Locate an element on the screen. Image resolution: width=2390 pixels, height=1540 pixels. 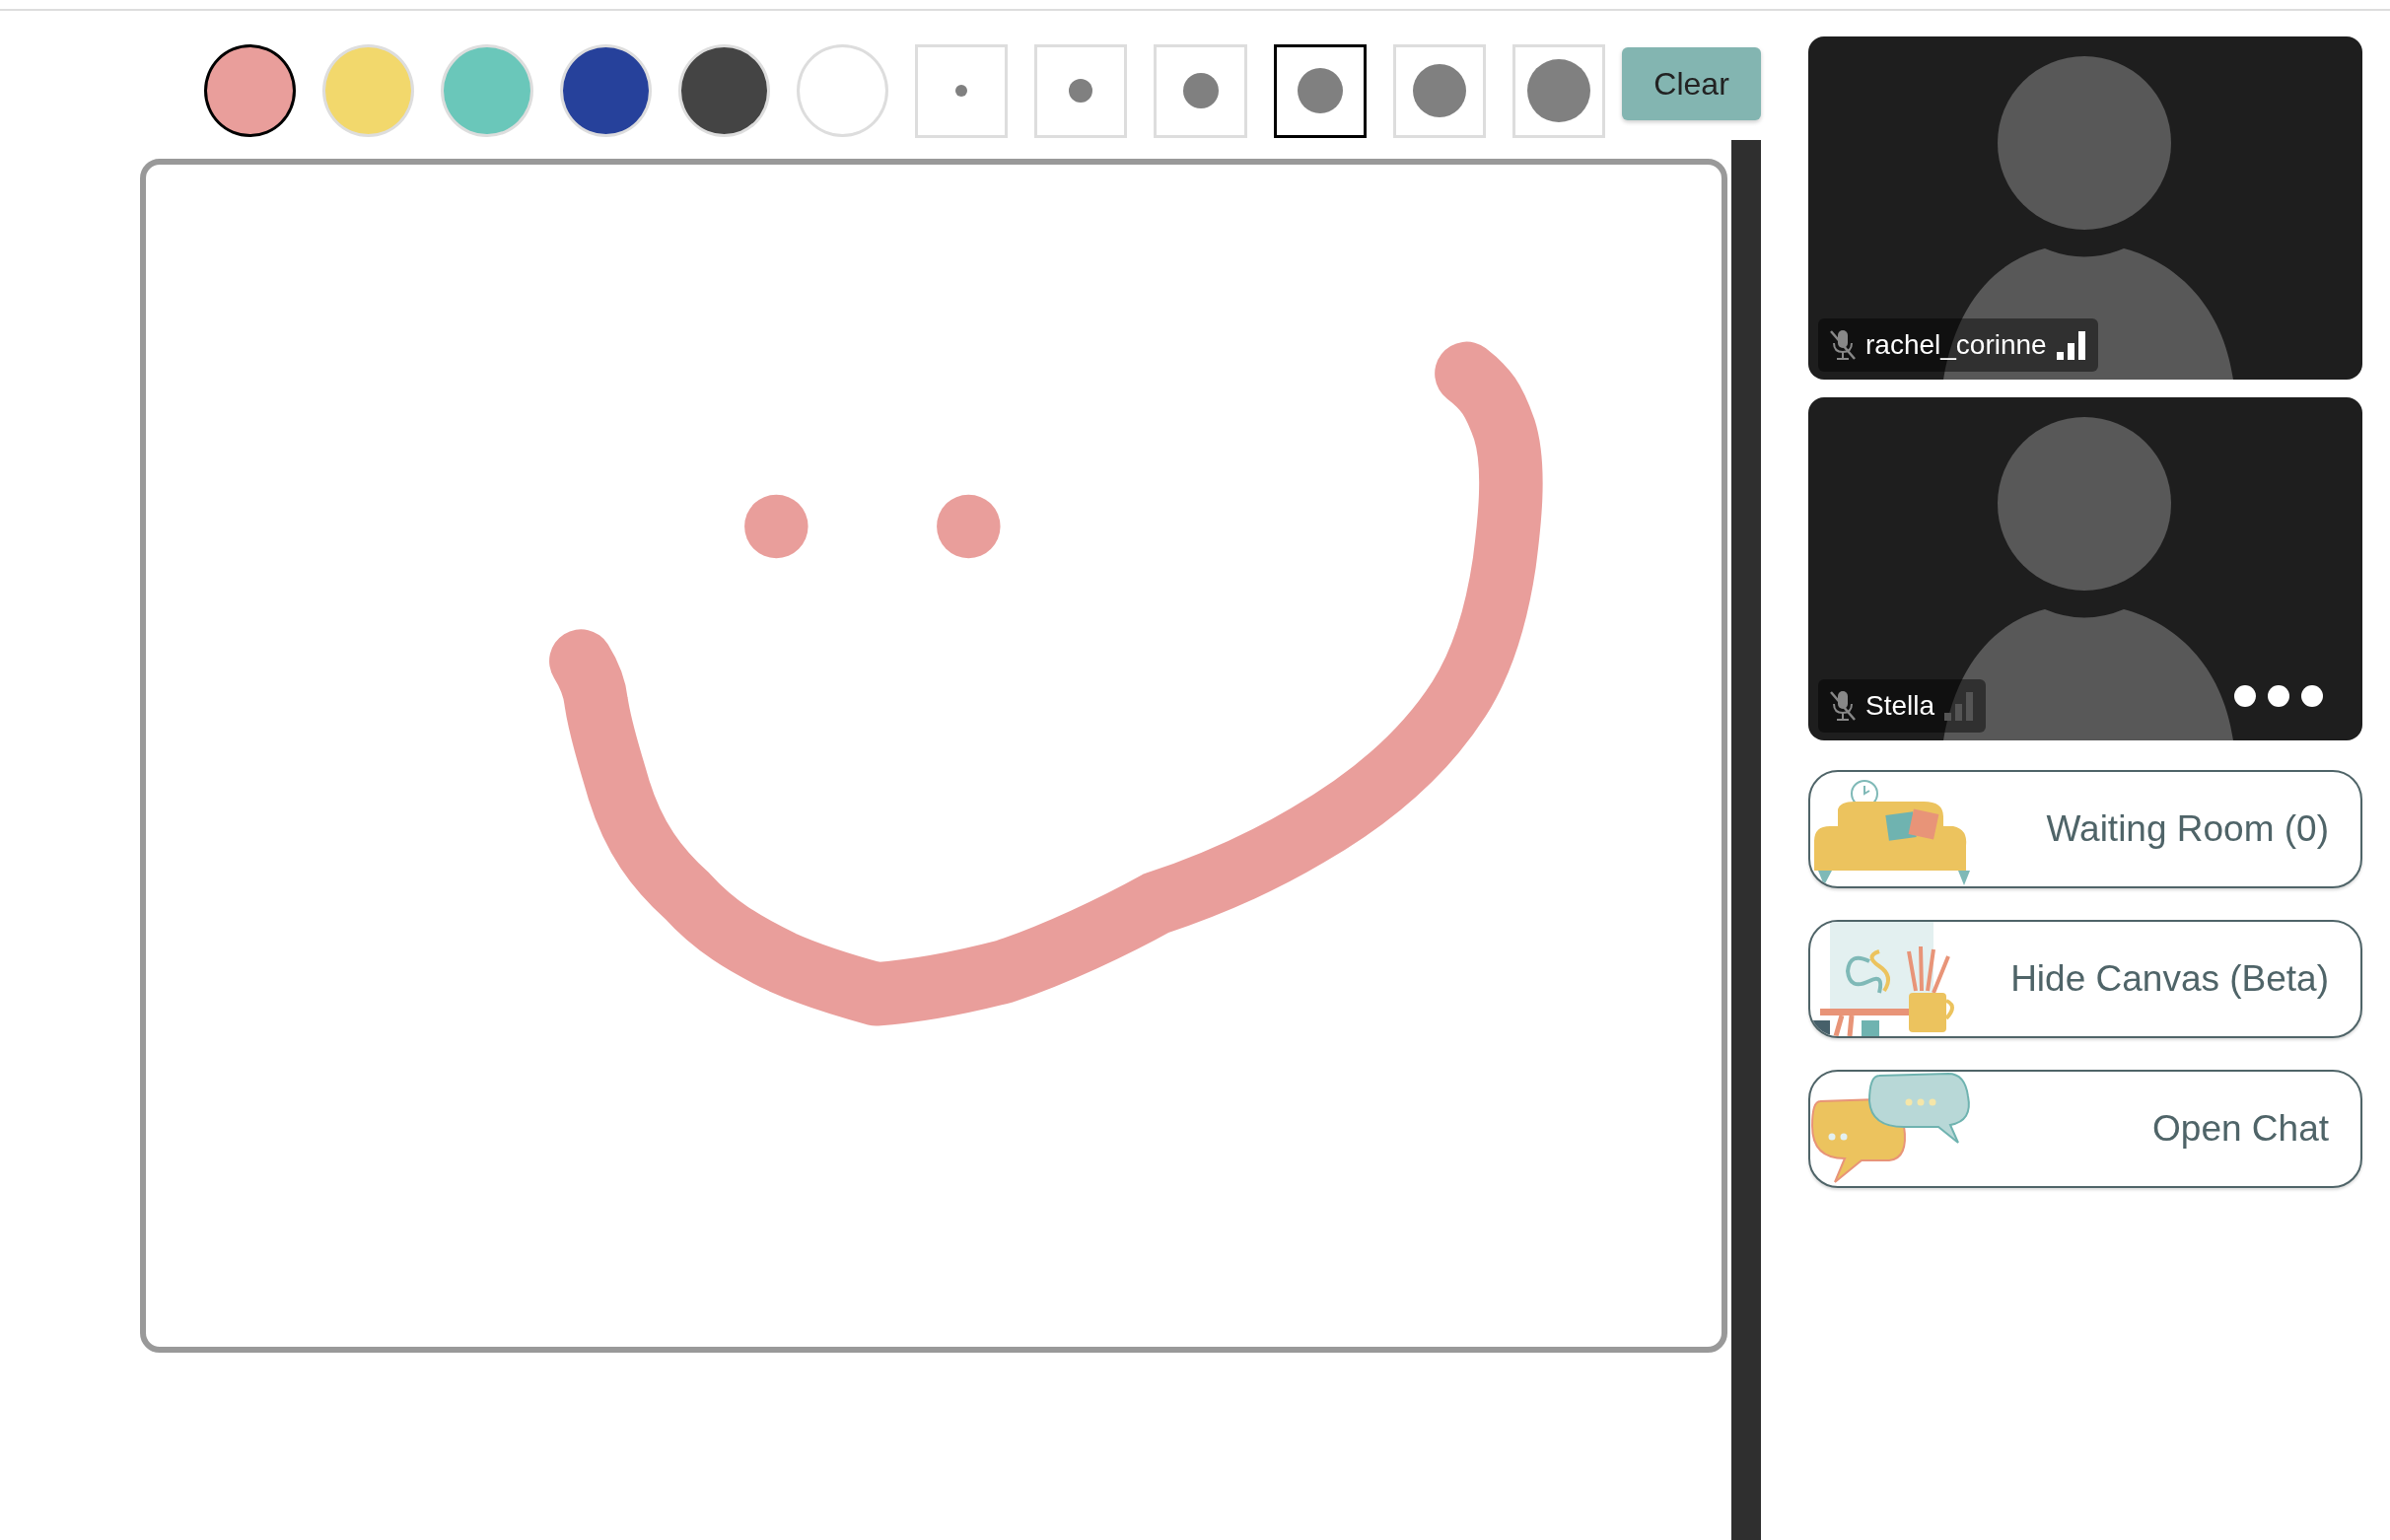
clear-button: Clear is located at coordinates (1691, 83).